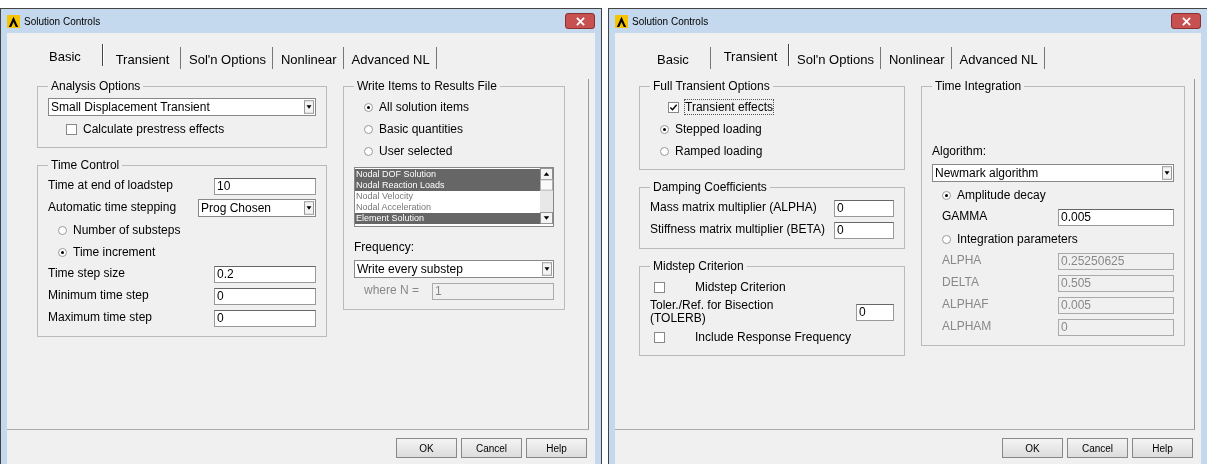 The width and height of the screenshot is (1207, 464). I want to click on radio-label: Ramped loading, so click(719, 151).